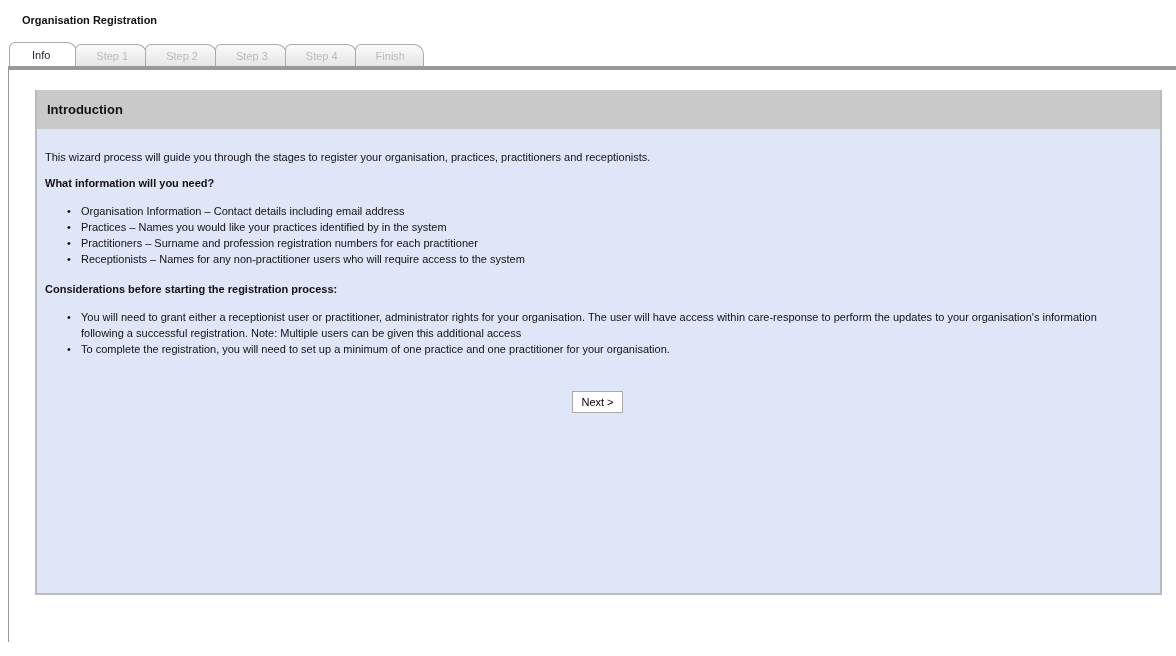 This screenshot has width=1176, height=656. Describe the element at coordinates (280, 243) in the screenshot. I see `list-item: Practitioners – Surname and profession registration numbers for each practitioner` at that location.